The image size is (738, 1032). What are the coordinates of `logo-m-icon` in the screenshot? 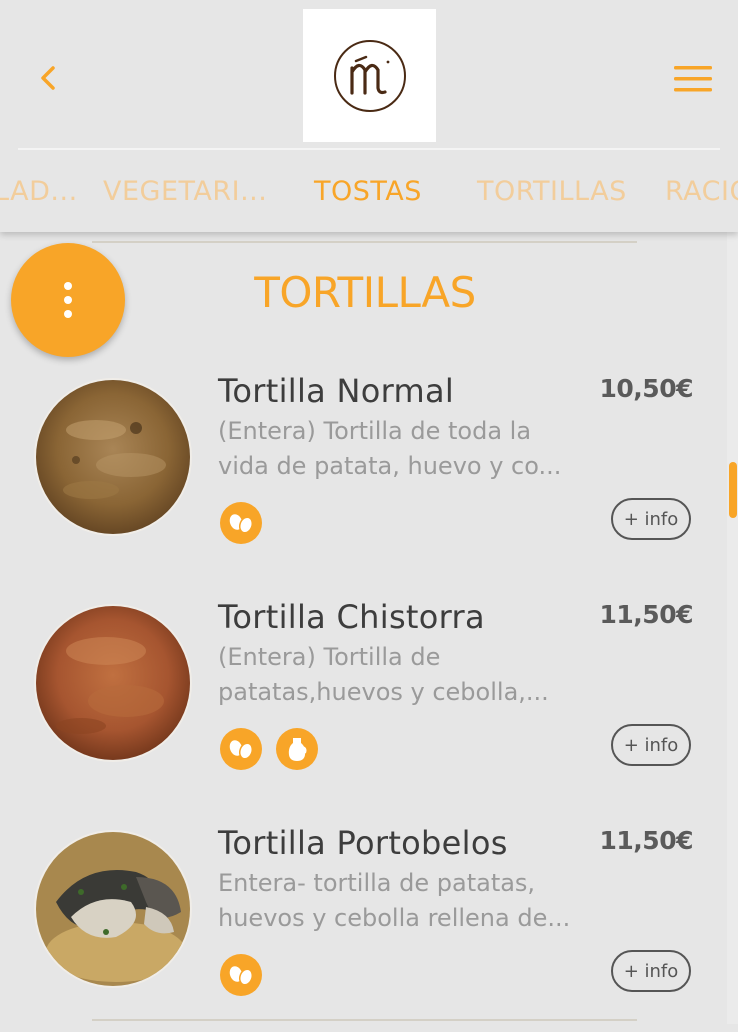 It's located at (369, 75).